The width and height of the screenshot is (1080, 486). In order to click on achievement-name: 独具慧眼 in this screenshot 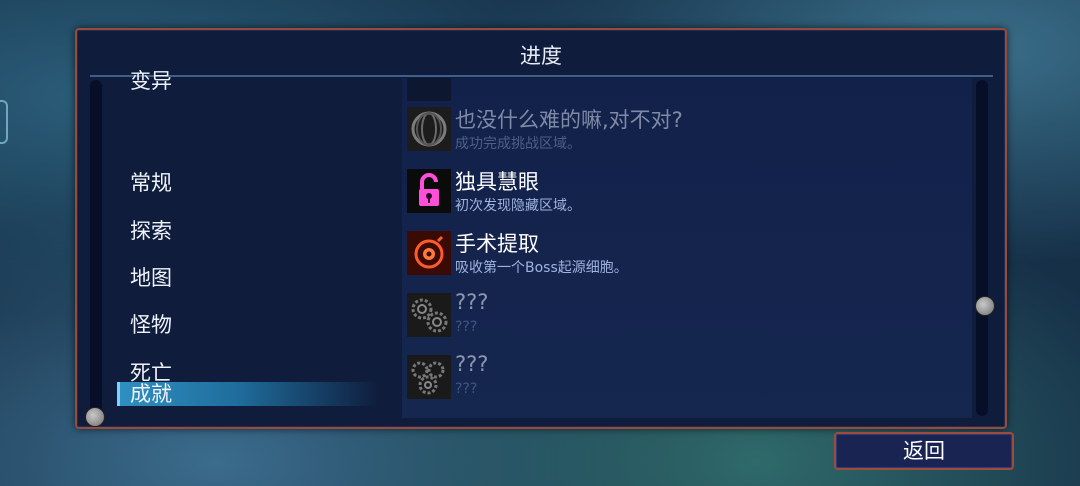, I will do `click(497, 182)`.